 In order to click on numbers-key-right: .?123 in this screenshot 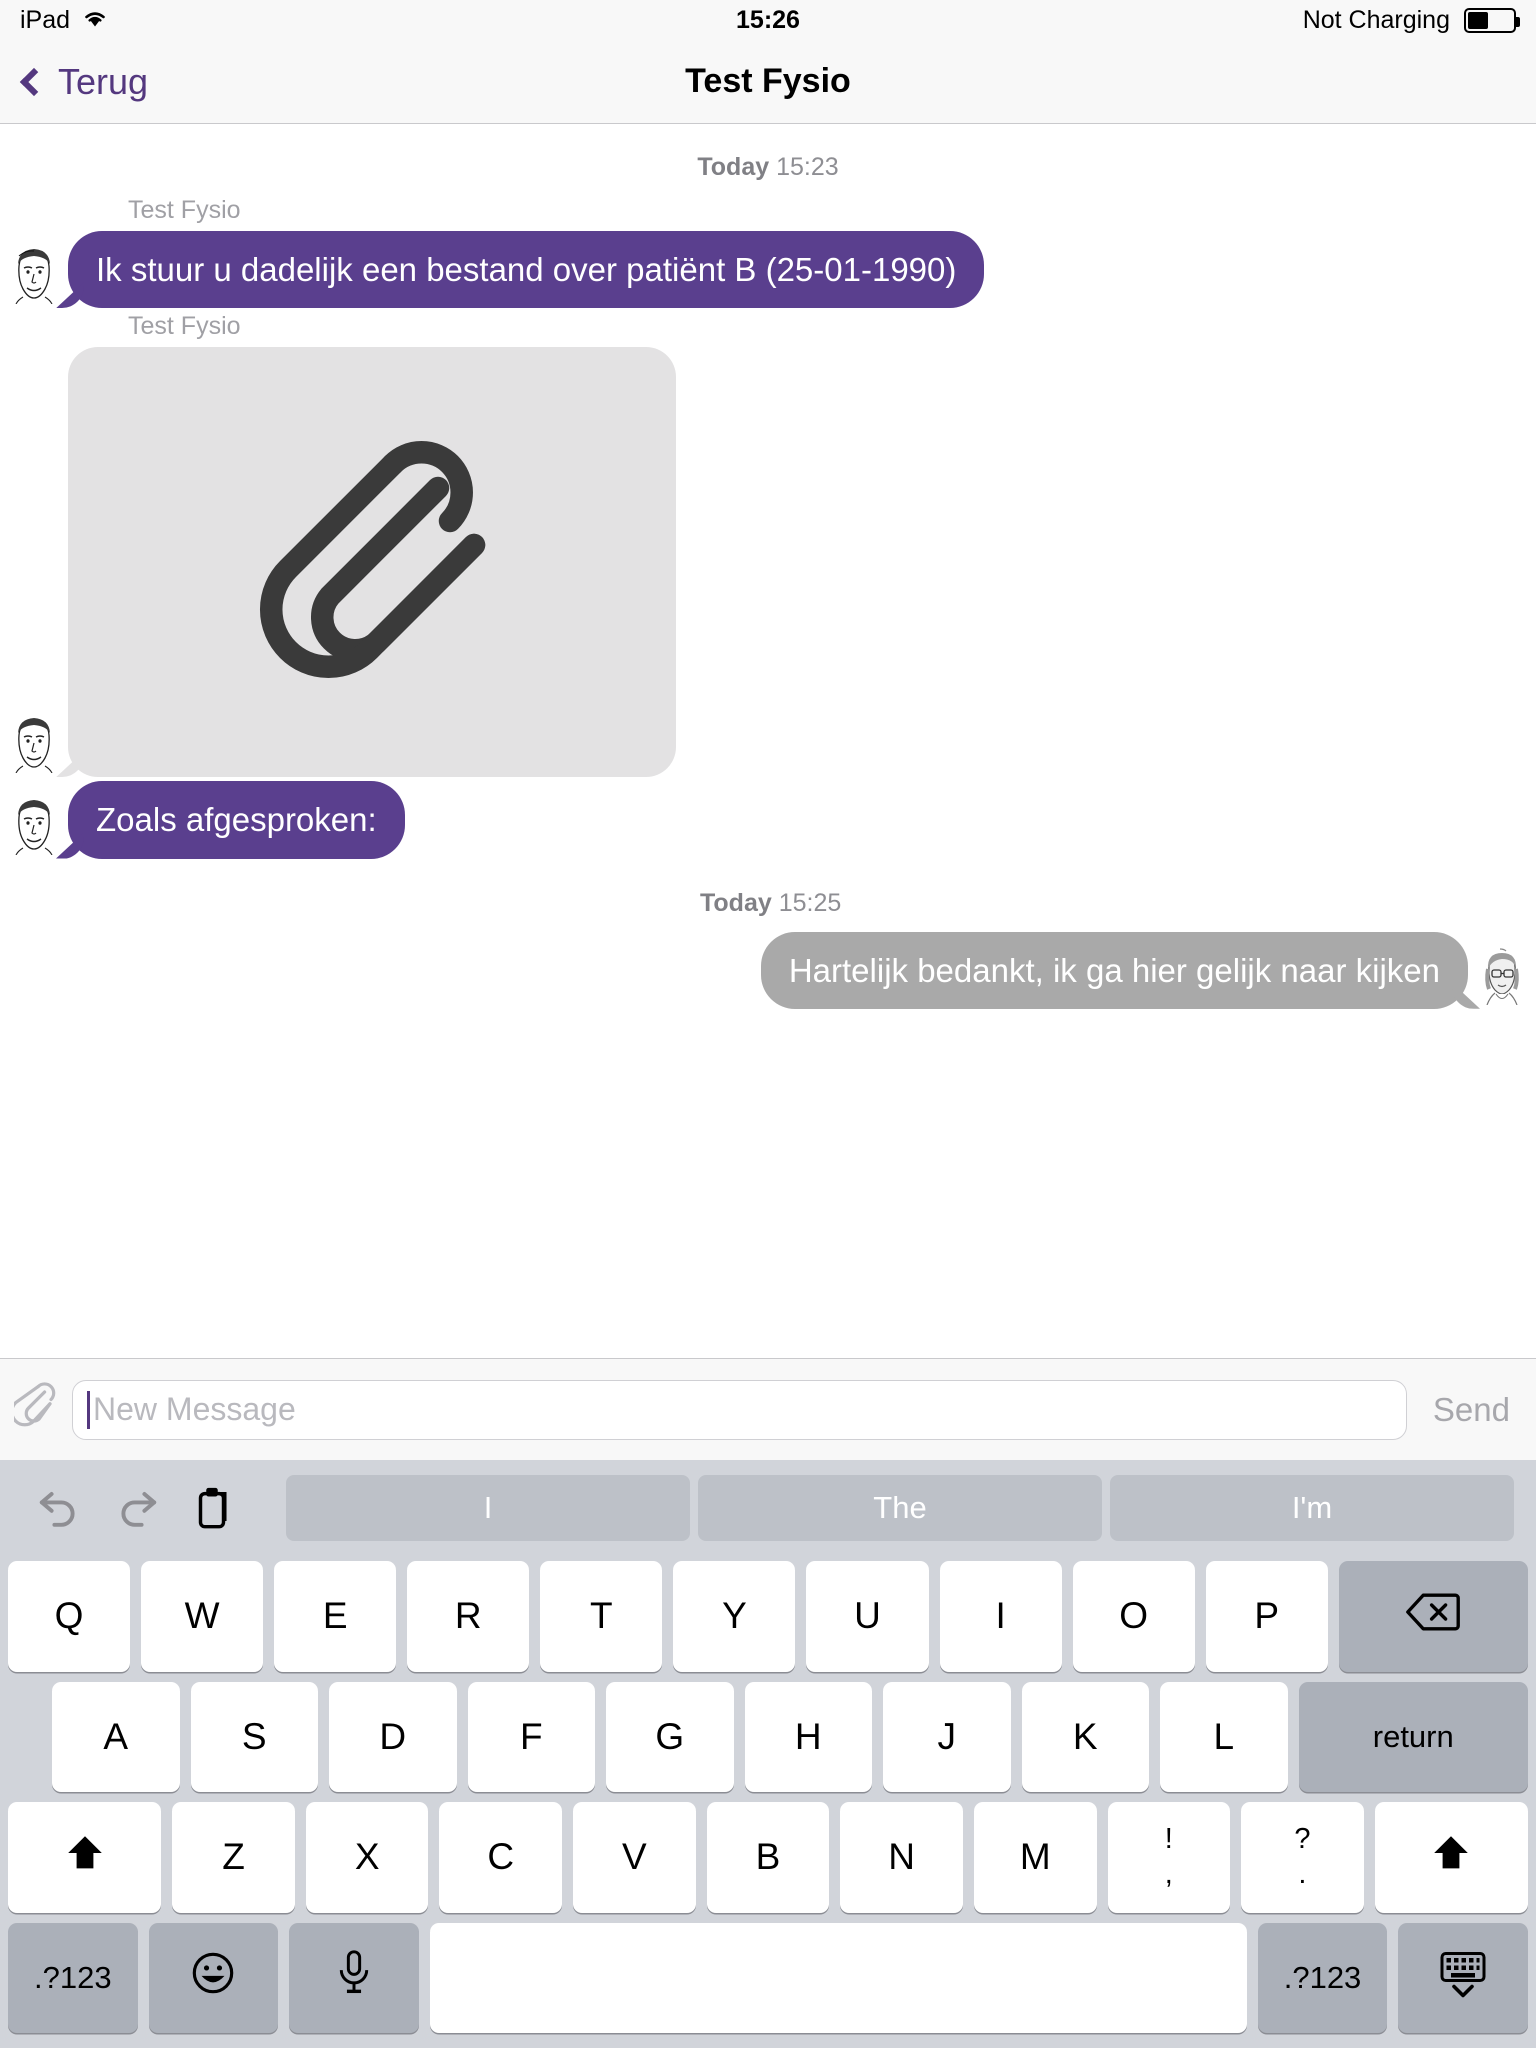, I will do `click(1322, 1977)`.